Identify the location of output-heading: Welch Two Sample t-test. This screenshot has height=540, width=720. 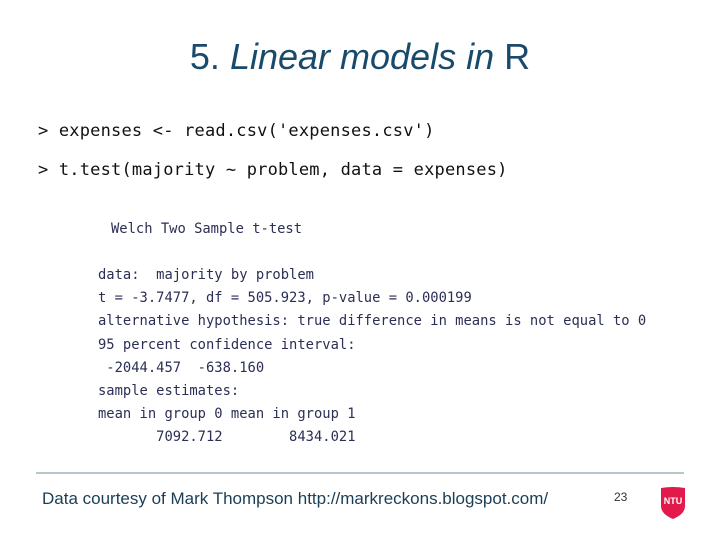
(207, 229).